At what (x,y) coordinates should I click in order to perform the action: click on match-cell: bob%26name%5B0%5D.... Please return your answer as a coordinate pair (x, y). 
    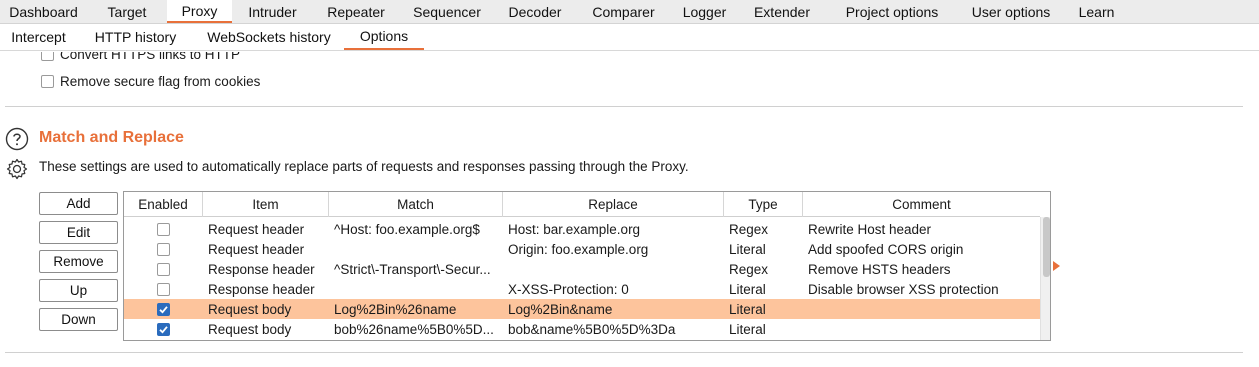
    Looking at the image, I should click on (414, 329).